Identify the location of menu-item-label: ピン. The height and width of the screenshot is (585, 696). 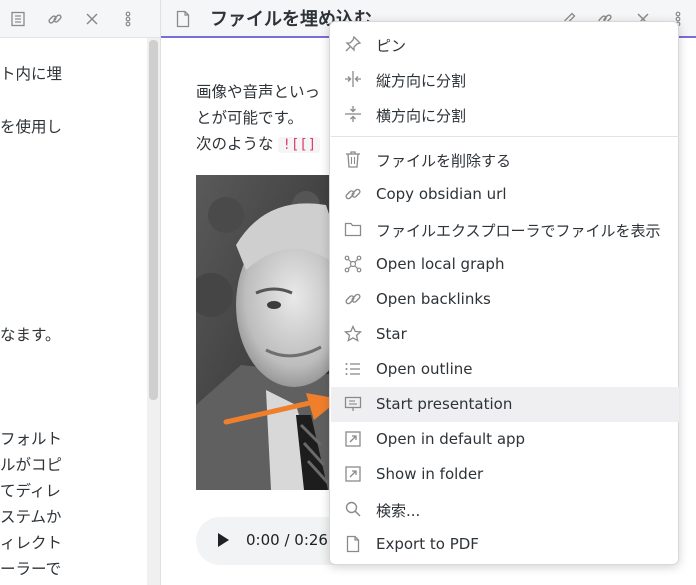
(391, 46).